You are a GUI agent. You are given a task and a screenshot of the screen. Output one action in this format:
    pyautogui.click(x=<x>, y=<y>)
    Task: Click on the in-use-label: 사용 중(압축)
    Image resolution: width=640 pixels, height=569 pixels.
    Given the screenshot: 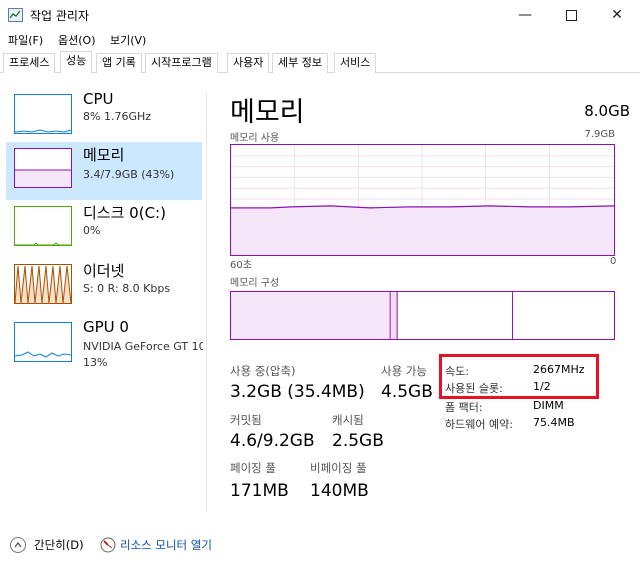 What is the action you would take?
    pyautogui.click(x=263, y=371)
    